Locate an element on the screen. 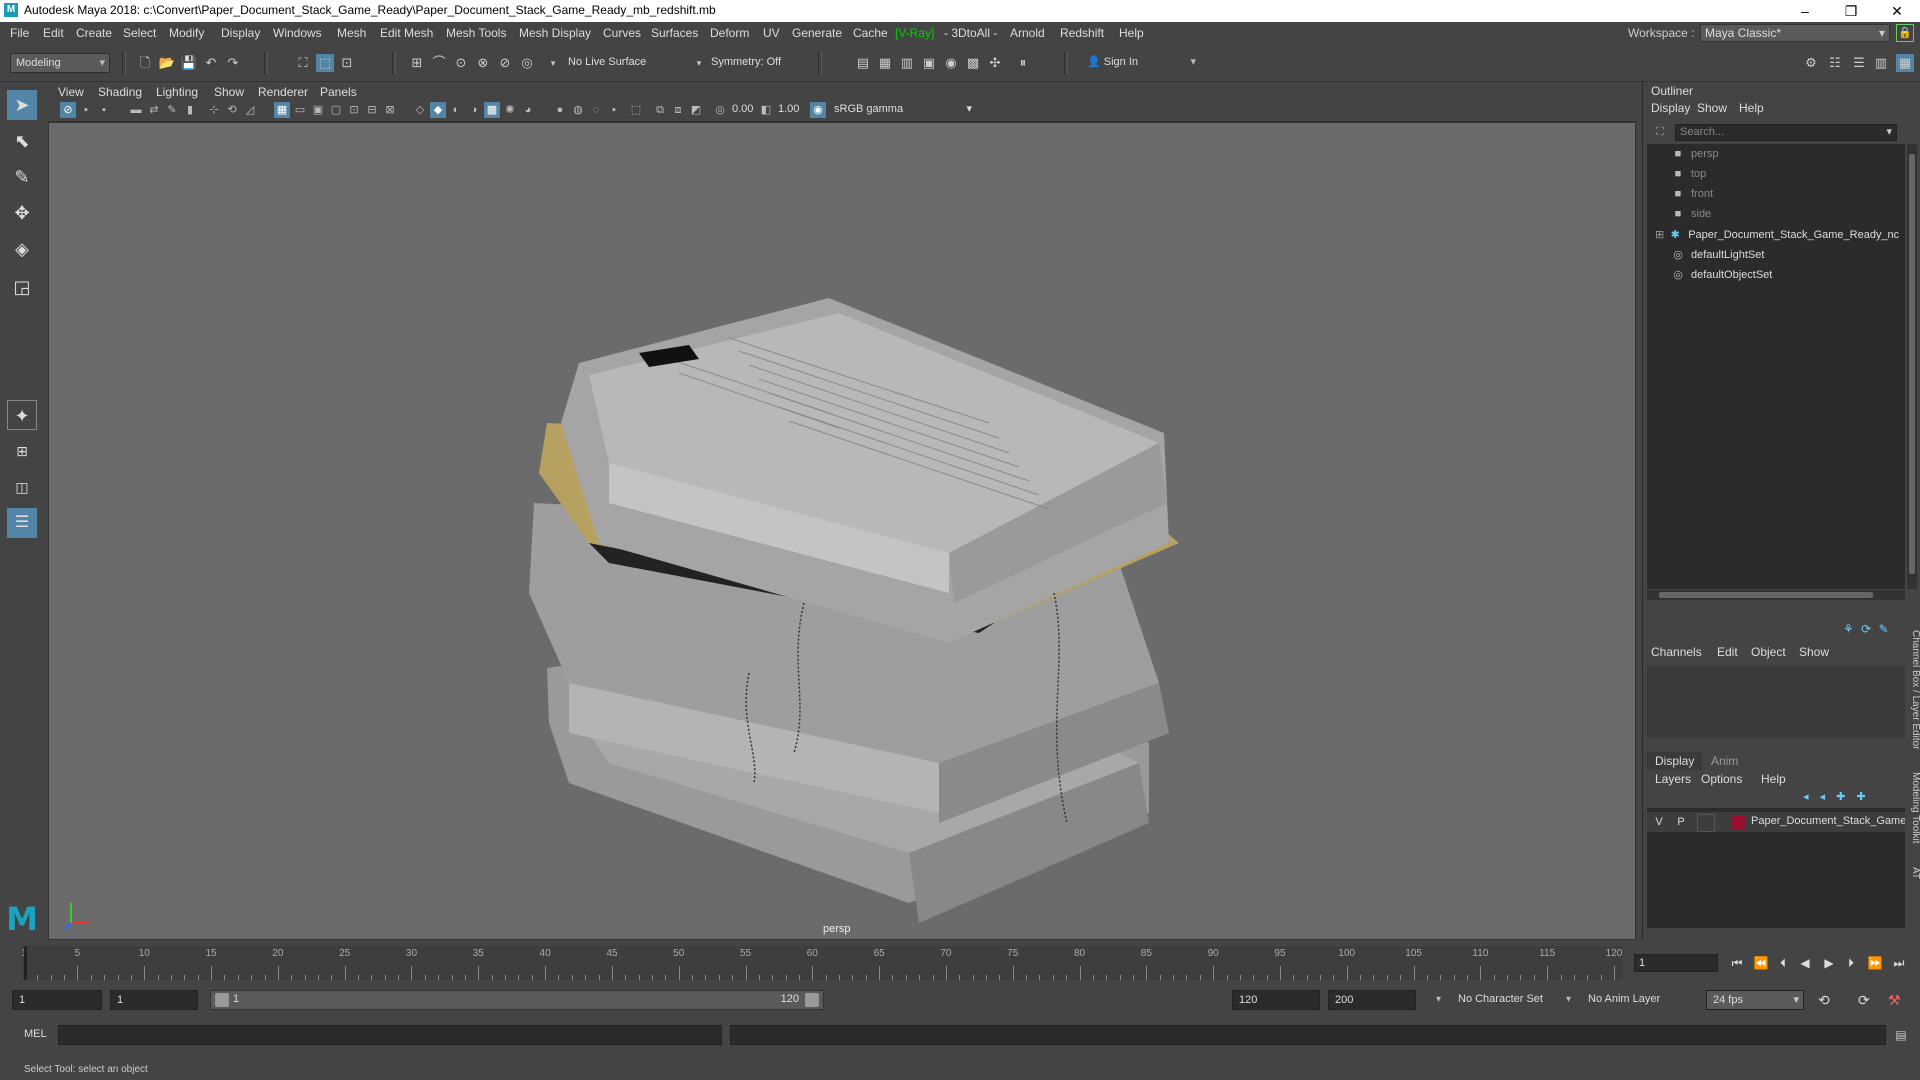 The height and width of the screenshot is (1080, 1920). bookmarks-icon: ▪ is located at coordinates (104, 110).